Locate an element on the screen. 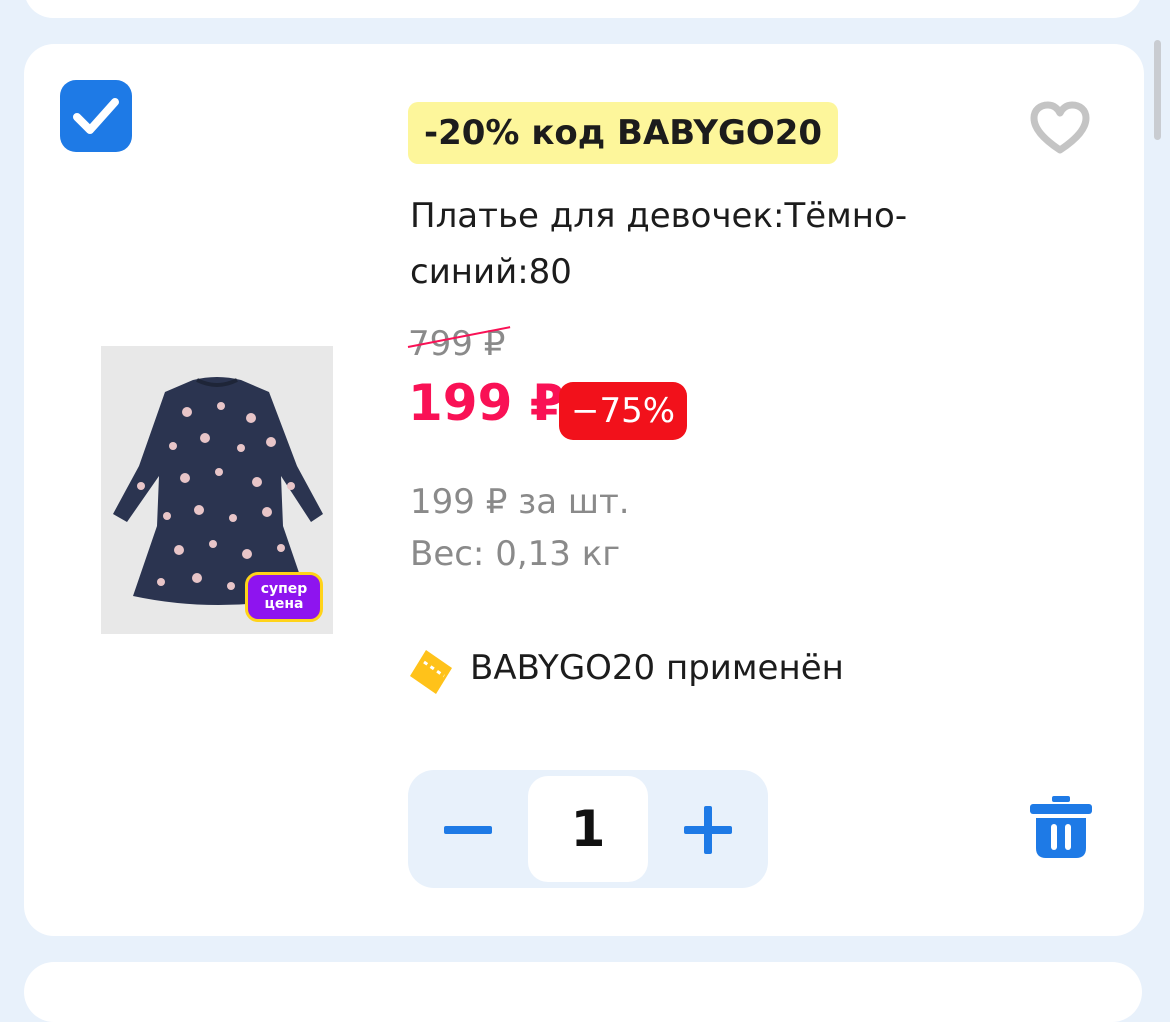 This screenshot has width=1170, height=1022. super-price-badge: супер цена is located at coordinates (284, 597).